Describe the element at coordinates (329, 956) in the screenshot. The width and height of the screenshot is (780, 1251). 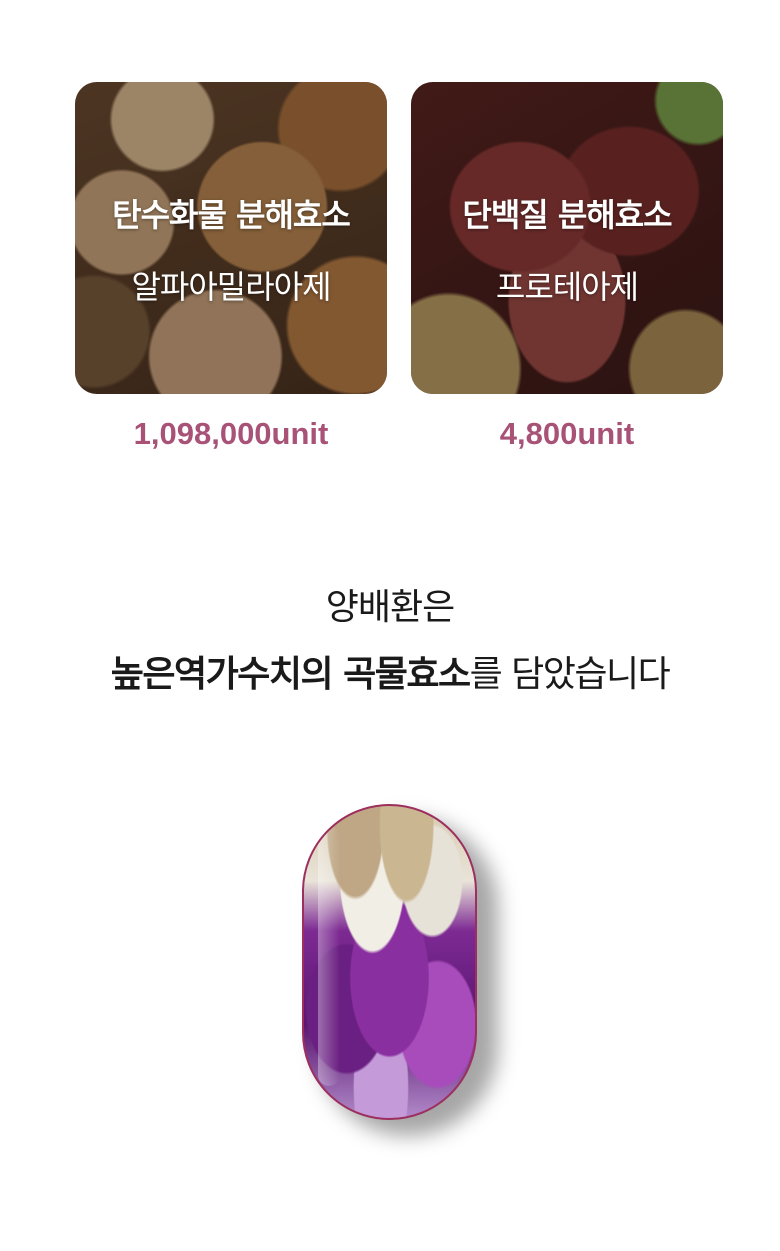
I see `capsule-gloss` at that location.